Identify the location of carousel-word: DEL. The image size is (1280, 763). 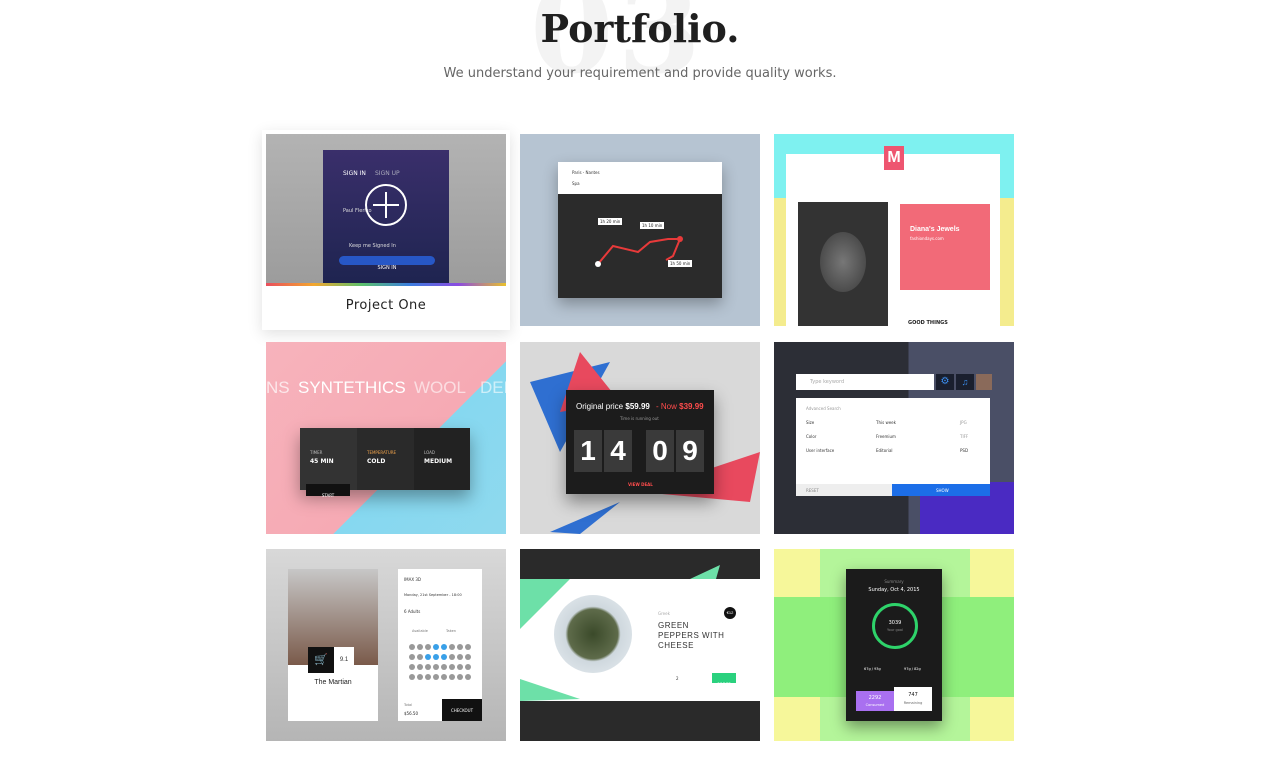
(493, 387).